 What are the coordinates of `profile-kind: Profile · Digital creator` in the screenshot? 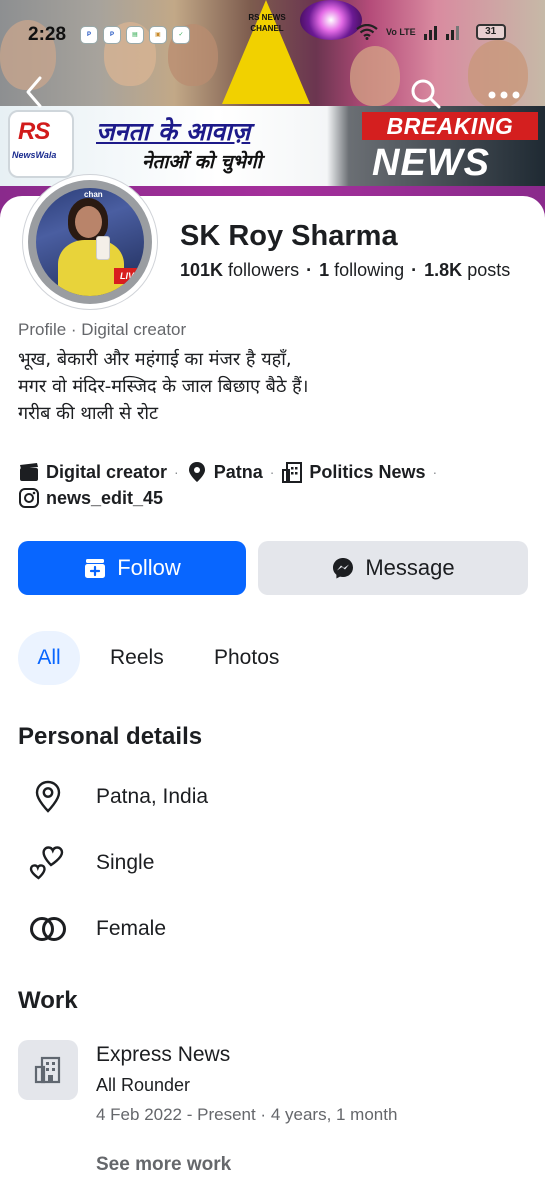 It's located at (102, 329).